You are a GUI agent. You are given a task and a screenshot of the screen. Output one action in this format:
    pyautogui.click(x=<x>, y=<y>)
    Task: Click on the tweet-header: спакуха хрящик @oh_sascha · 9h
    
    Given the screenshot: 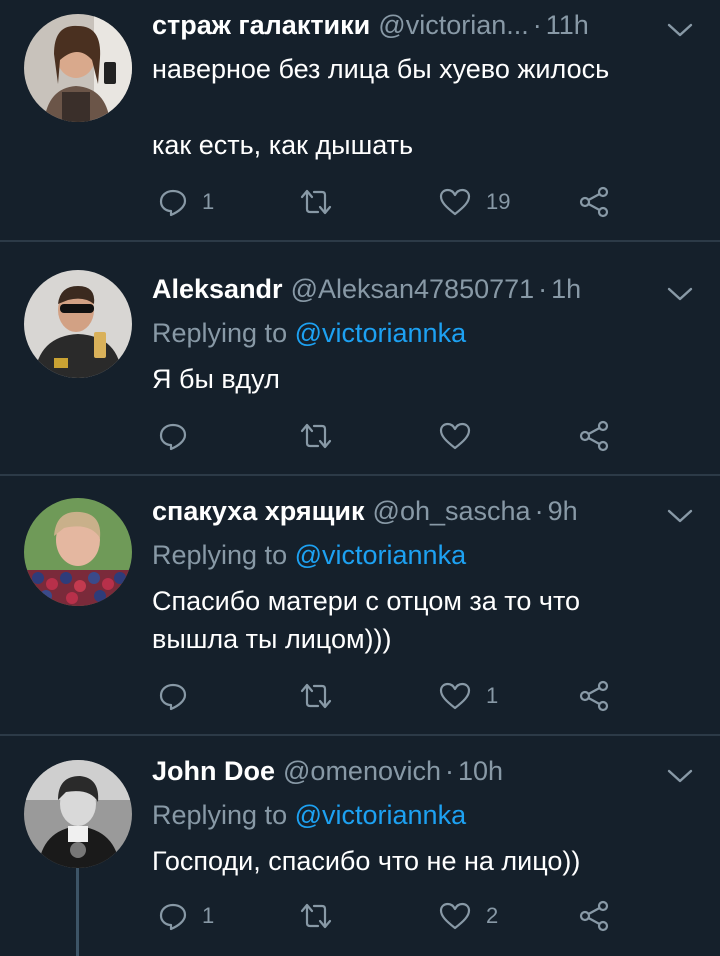 What is the action you would take?
    pyautogui.click(x=365, y=516)
    